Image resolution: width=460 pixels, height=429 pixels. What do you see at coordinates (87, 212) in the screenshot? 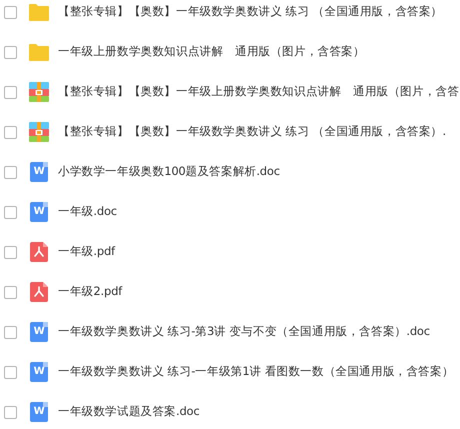
I see `file-name: 一年级.doc` at bounding box center [87, 212].